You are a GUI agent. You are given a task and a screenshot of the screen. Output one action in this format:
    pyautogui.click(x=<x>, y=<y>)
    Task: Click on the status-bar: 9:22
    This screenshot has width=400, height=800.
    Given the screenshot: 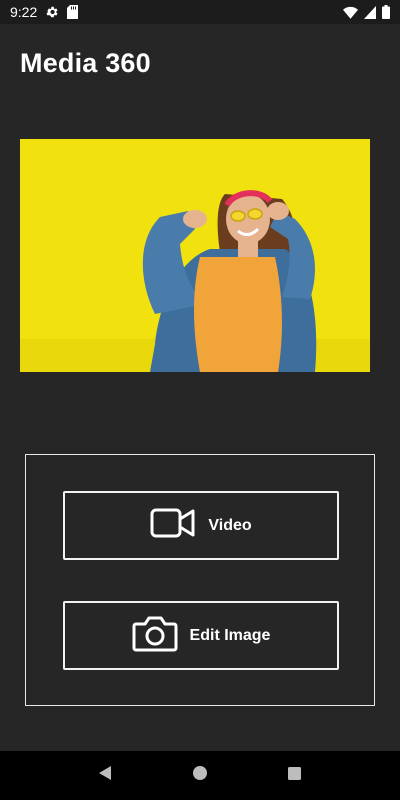 What is the action you would take?
    pyautogui.click(x=200, y=12)
    